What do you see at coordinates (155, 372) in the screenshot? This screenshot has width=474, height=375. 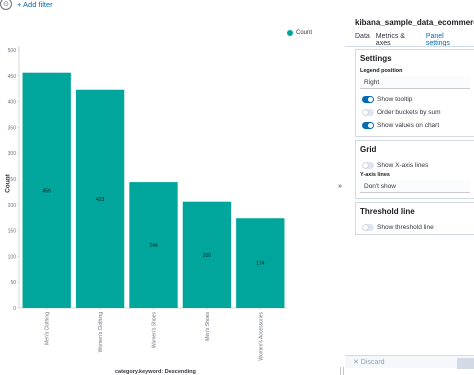 I see `x-axis-title: category.keyword: Descending` at bounding box center [155, 372].